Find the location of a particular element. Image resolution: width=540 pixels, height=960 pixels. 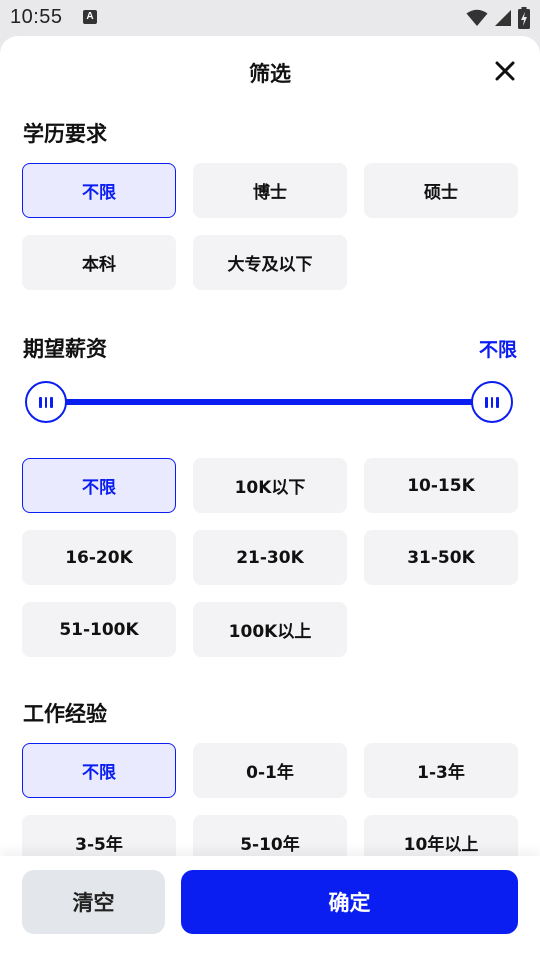

clear-button: 清空 is located at coordinates (93, 902).